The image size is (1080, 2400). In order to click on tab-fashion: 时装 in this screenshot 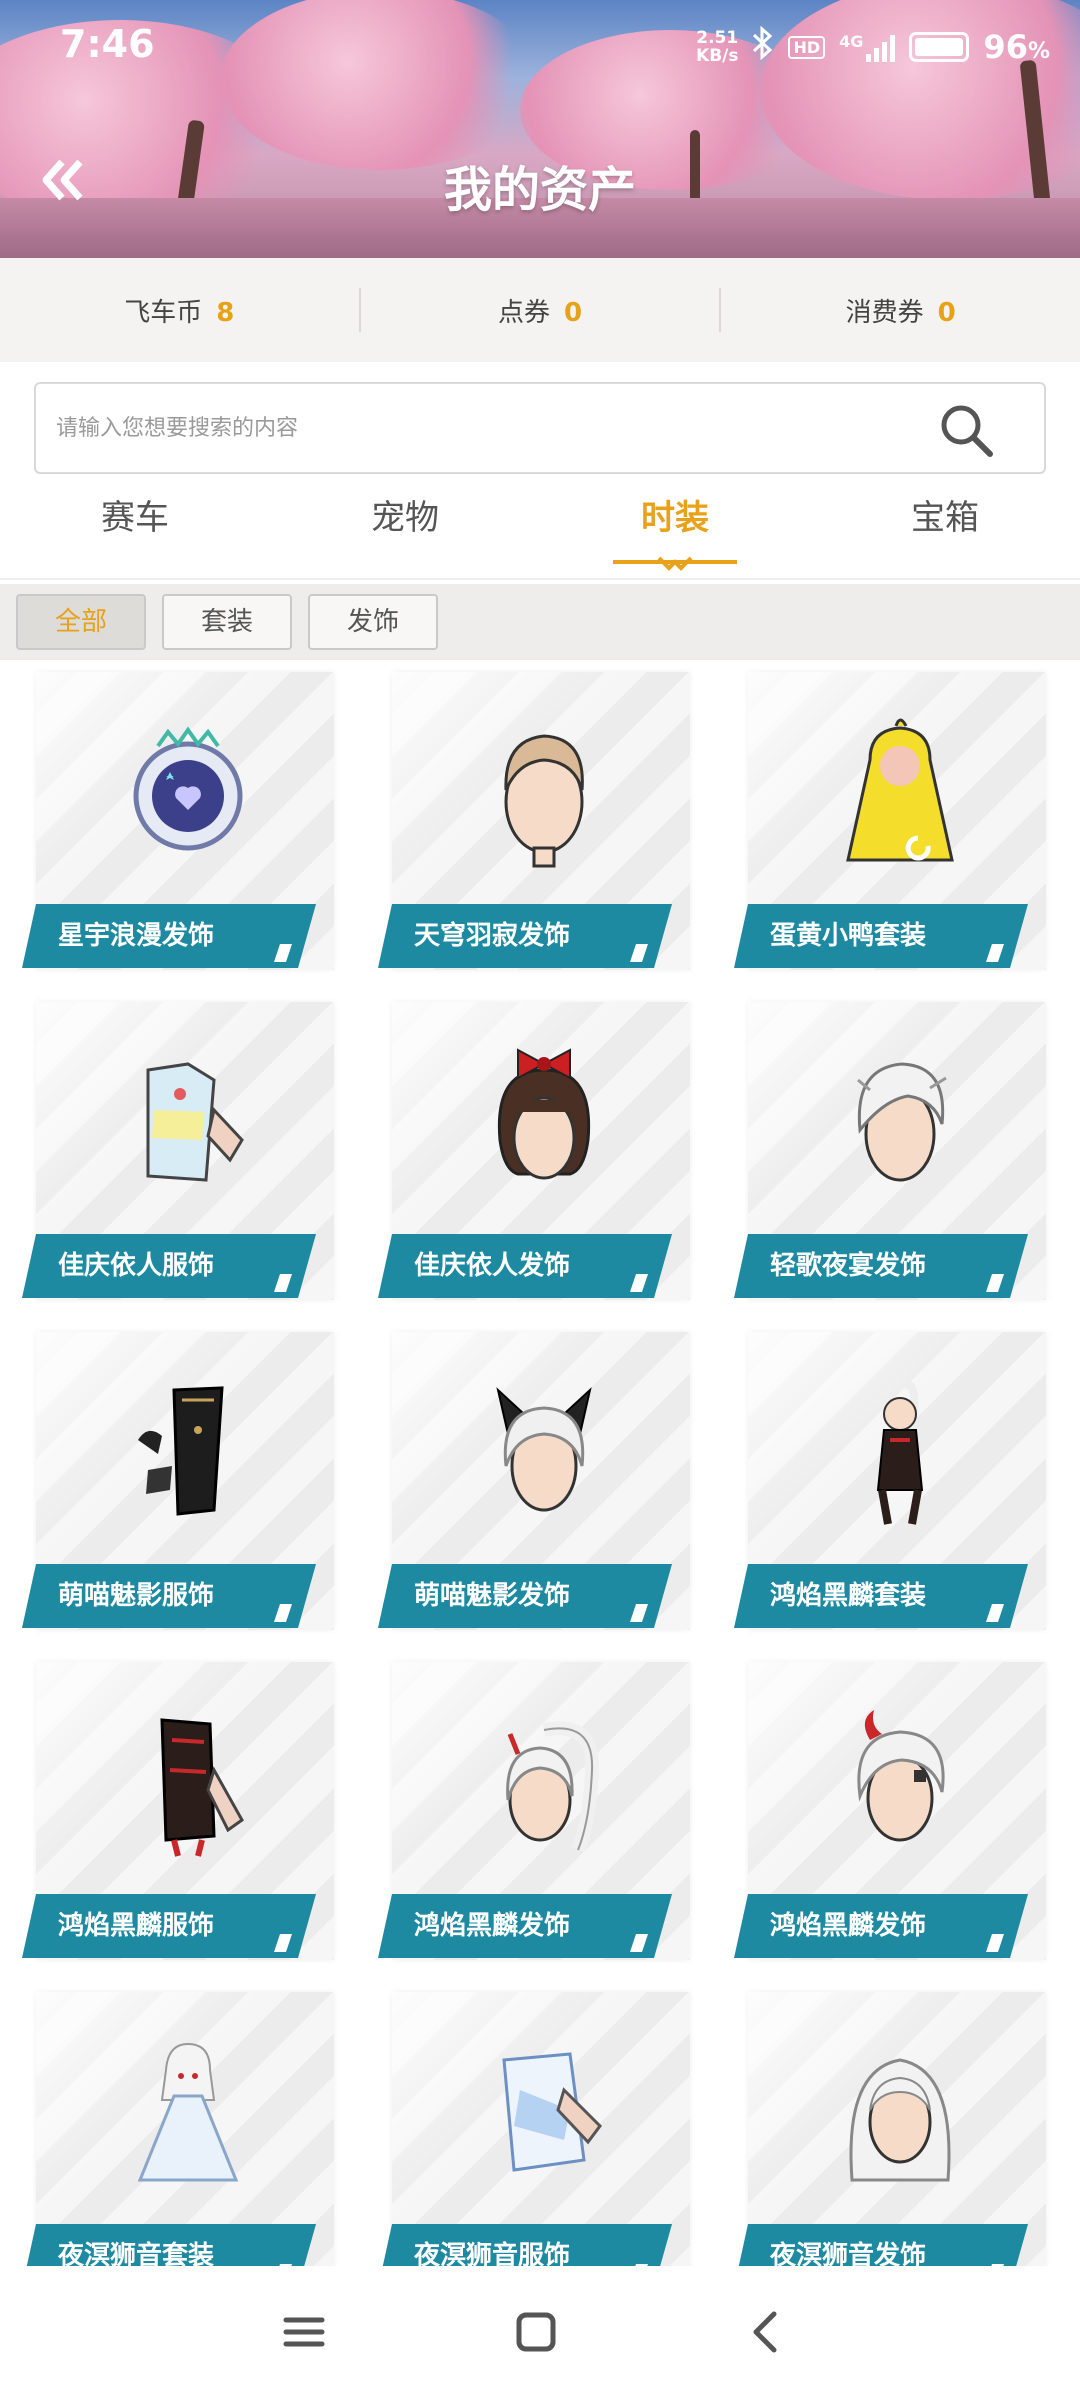, I will do `click(675, 531)`.